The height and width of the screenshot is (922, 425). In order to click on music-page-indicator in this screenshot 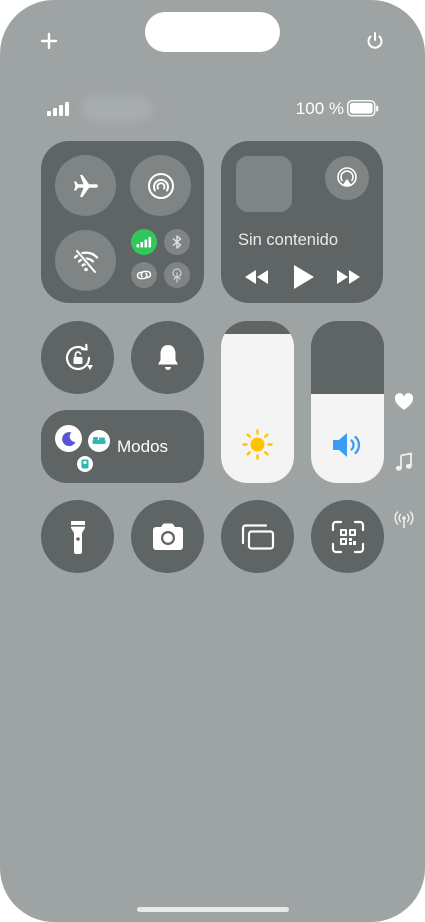, I will do `click(404, 462)`.